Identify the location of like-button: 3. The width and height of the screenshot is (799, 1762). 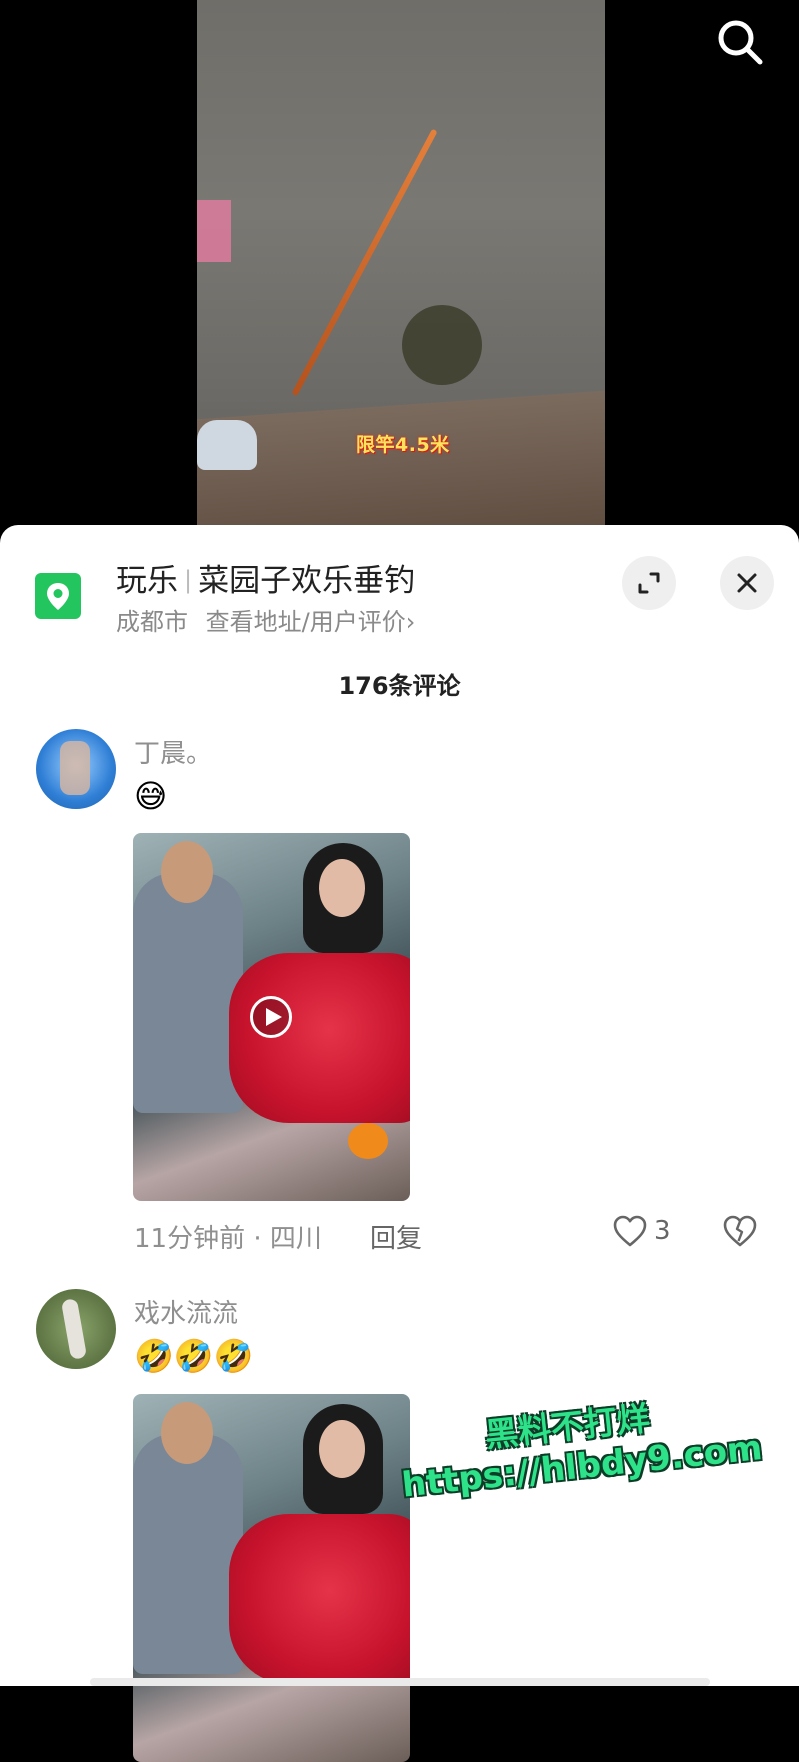
(641, 1231).